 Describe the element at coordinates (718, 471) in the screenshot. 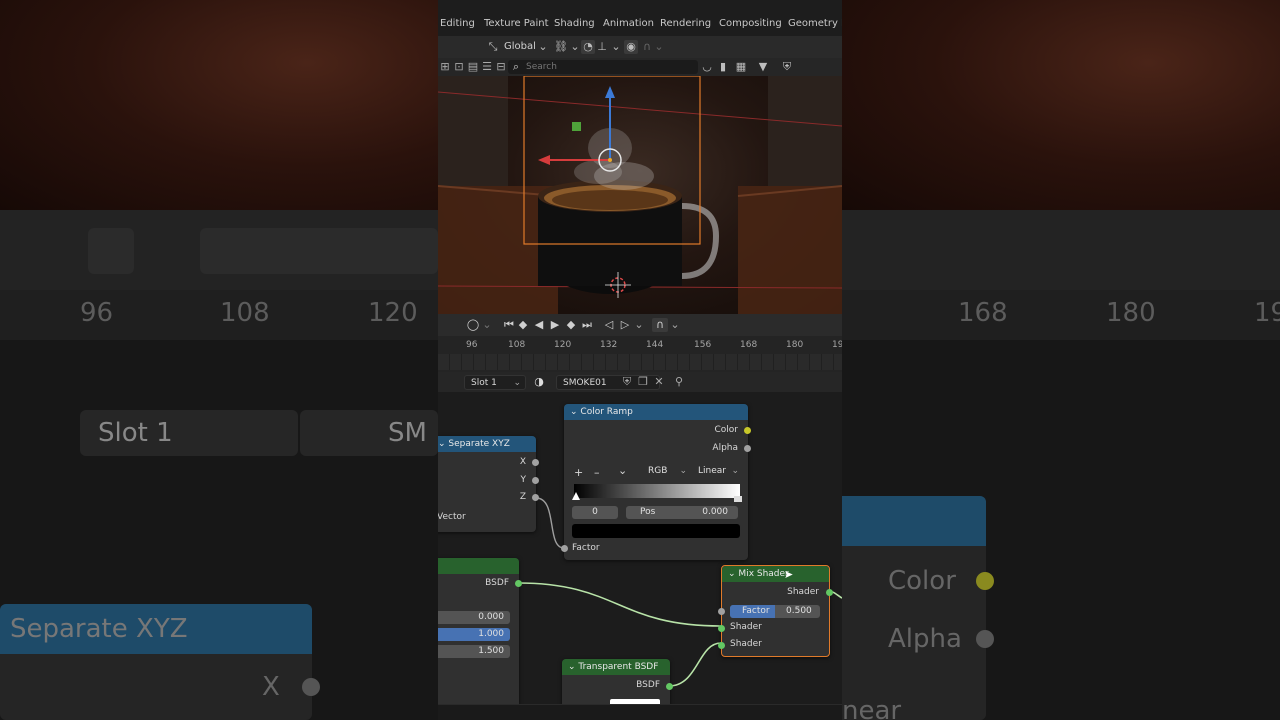

I see `interpolation-dropdown: Linear ⌄` at that location.